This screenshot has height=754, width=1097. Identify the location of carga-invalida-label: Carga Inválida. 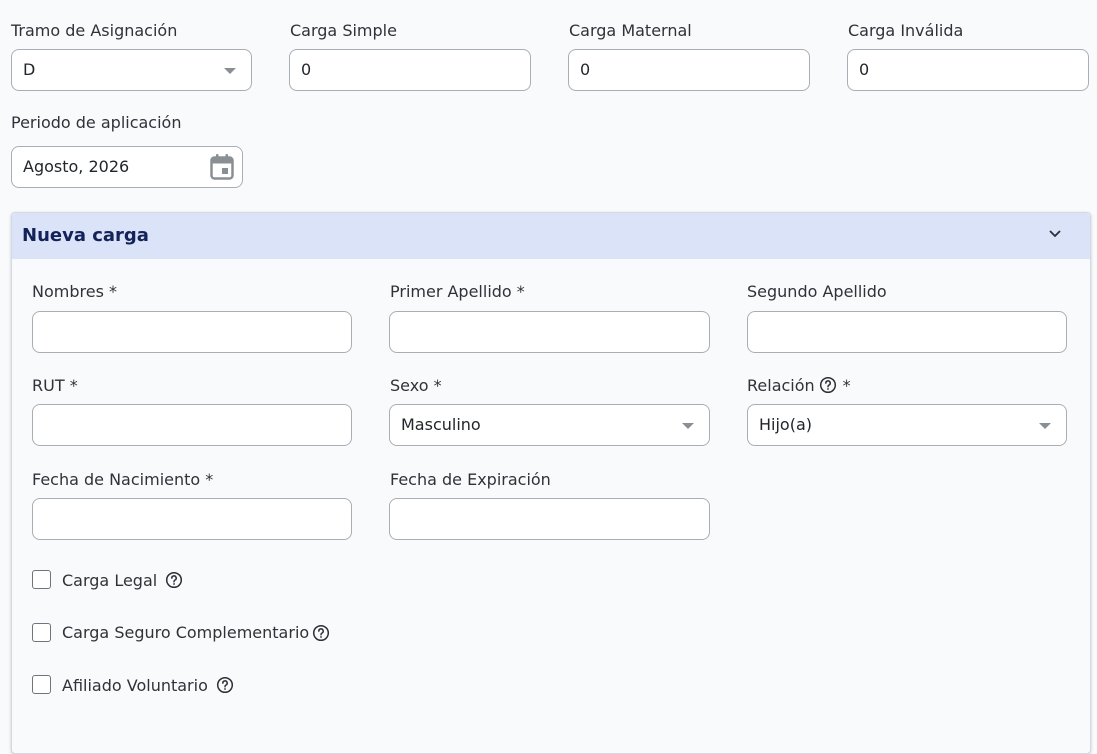
(906, 30).